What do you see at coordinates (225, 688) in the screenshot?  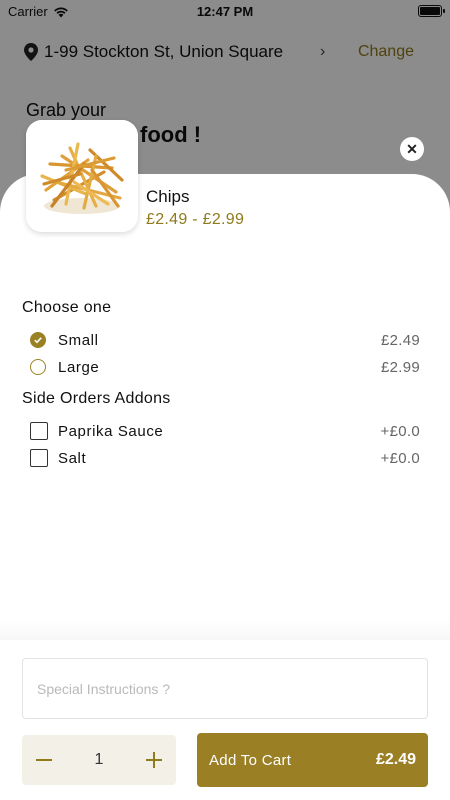 I see `special-instructions-input` at bounding box center [225, 688].